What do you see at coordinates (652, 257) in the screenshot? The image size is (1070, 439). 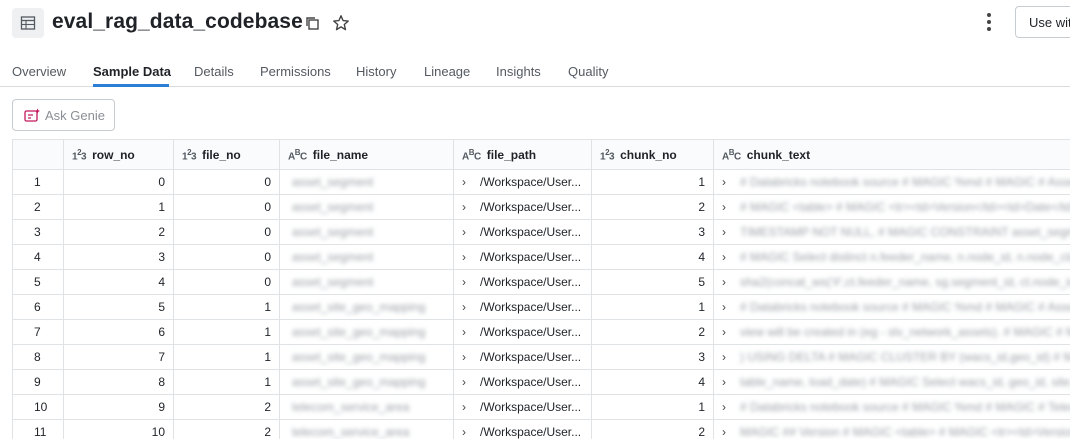 I see `chunk-no-cell: 4` at bounding box center [652, 257].